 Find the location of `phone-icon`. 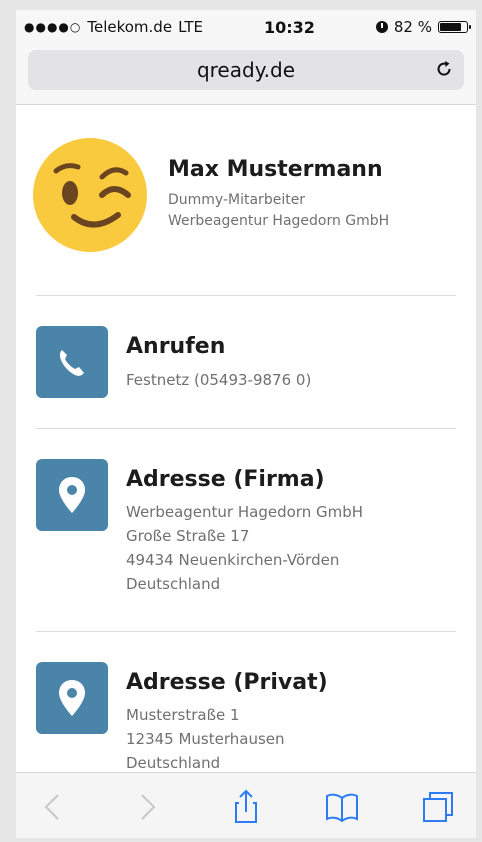

phone-icon is located at coordinates (71, 363).